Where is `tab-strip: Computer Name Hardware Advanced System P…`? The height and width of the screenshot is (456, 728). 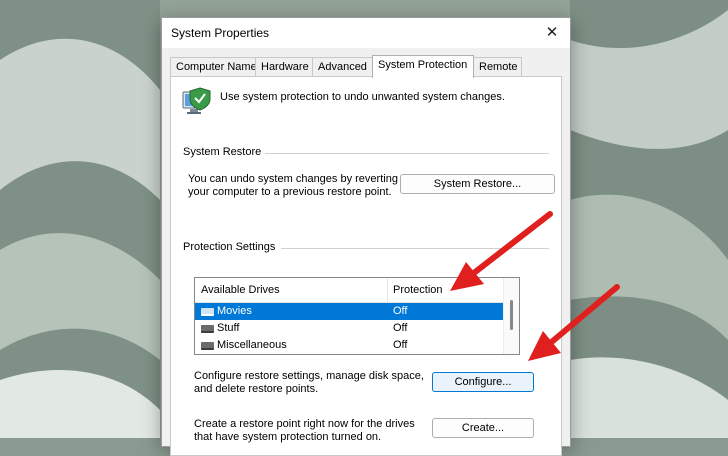
tab-strip: Computer Name Hardware Advanced System P… is located at coordinates (365, 66).